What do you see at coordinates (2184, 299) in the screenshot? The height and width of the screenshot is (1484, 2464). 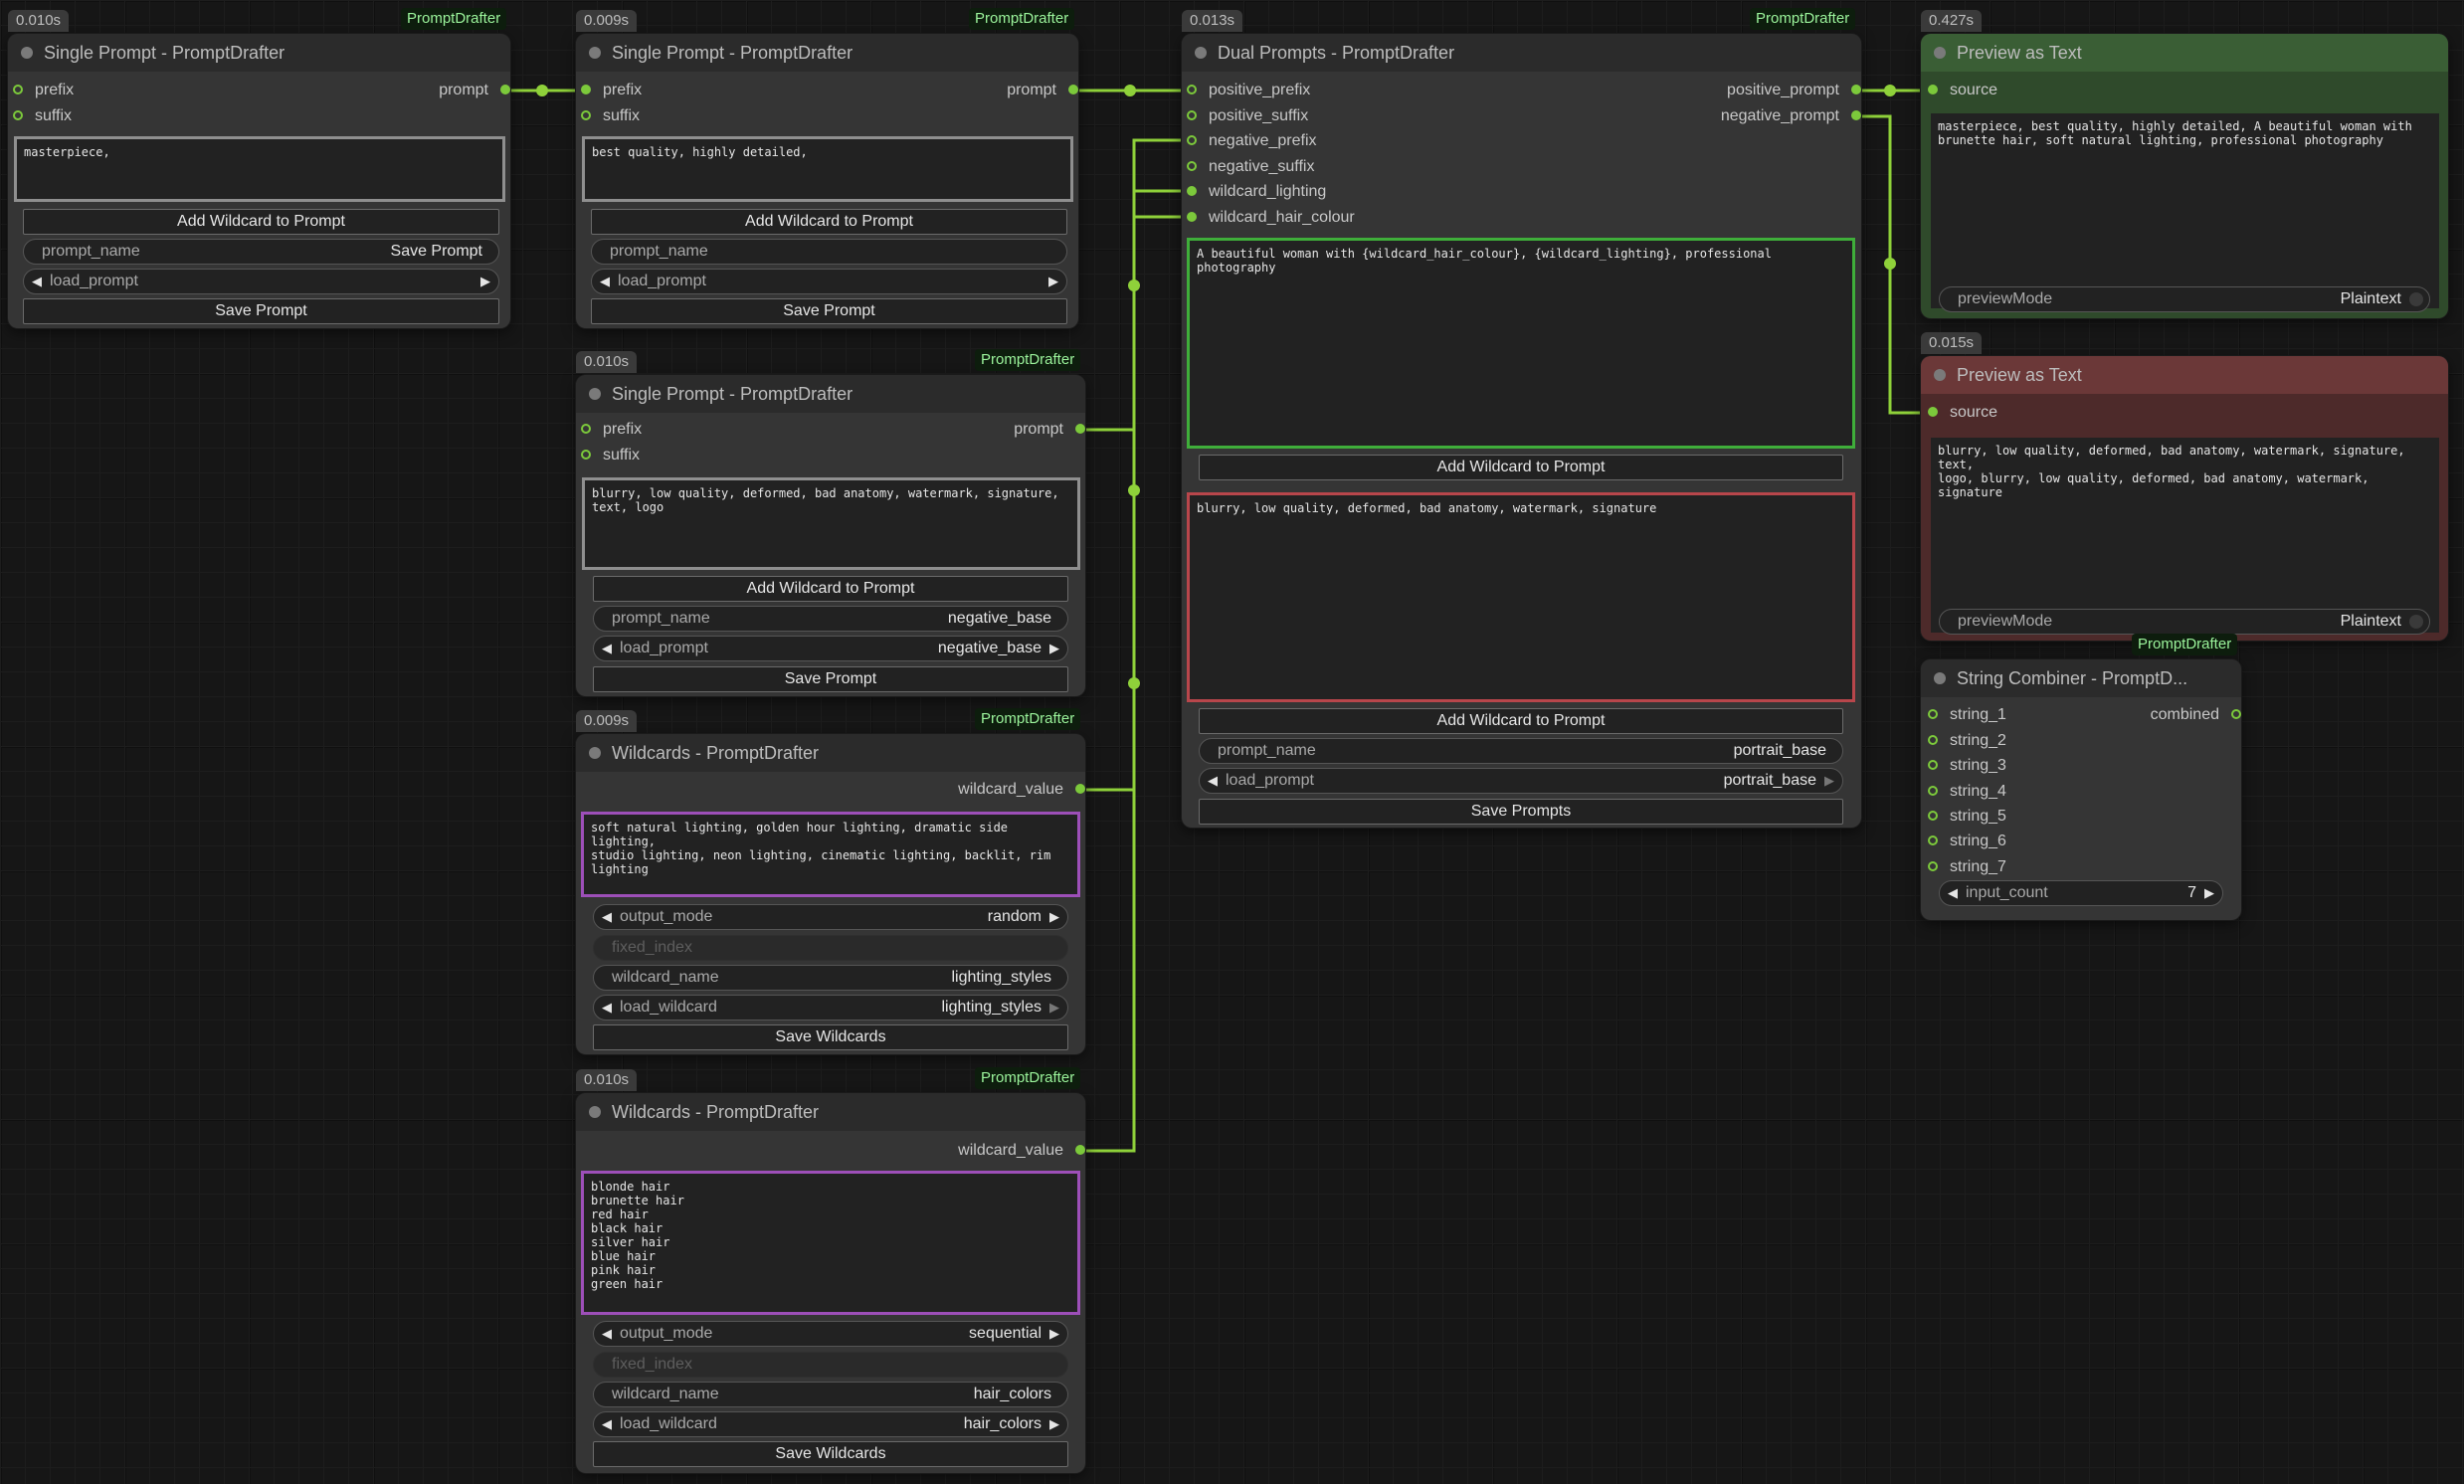 I see `preview-mode-toggle: previewMode Plaintext` at bounding box center [2184, 299].